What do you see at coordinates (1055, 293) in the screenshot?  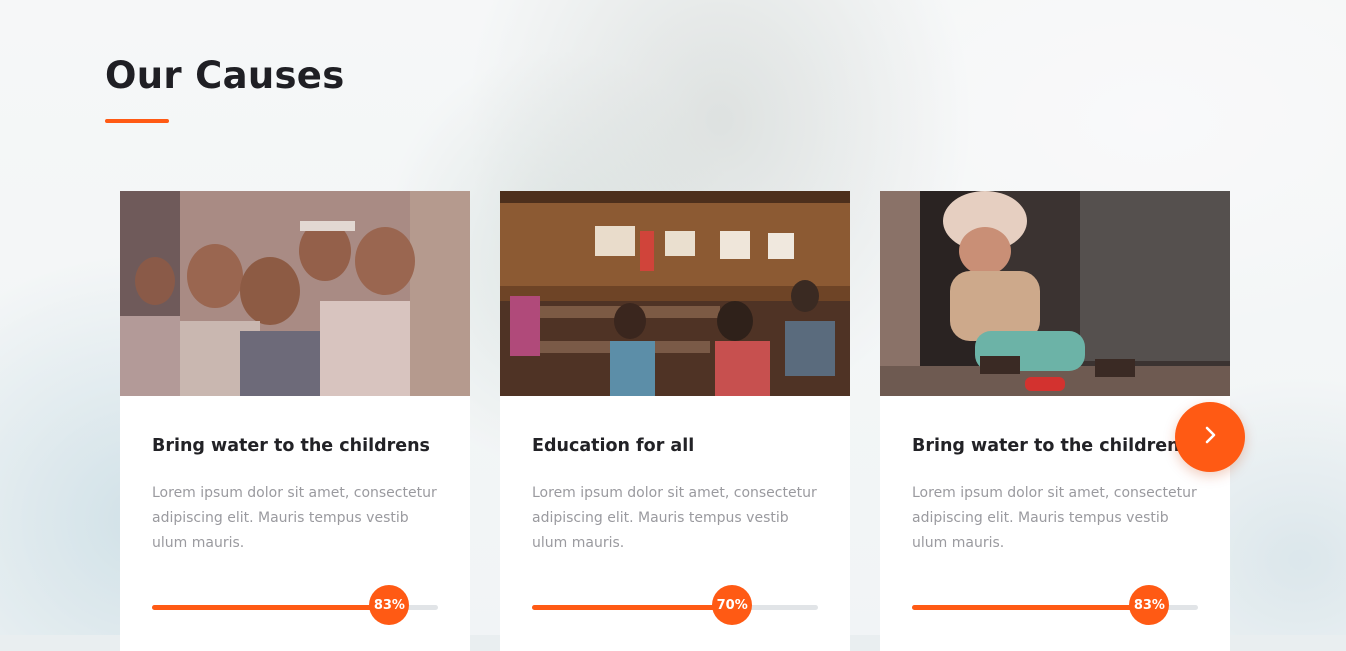 I see `cause-image-child-playing` at bounding box center [1055, 293].